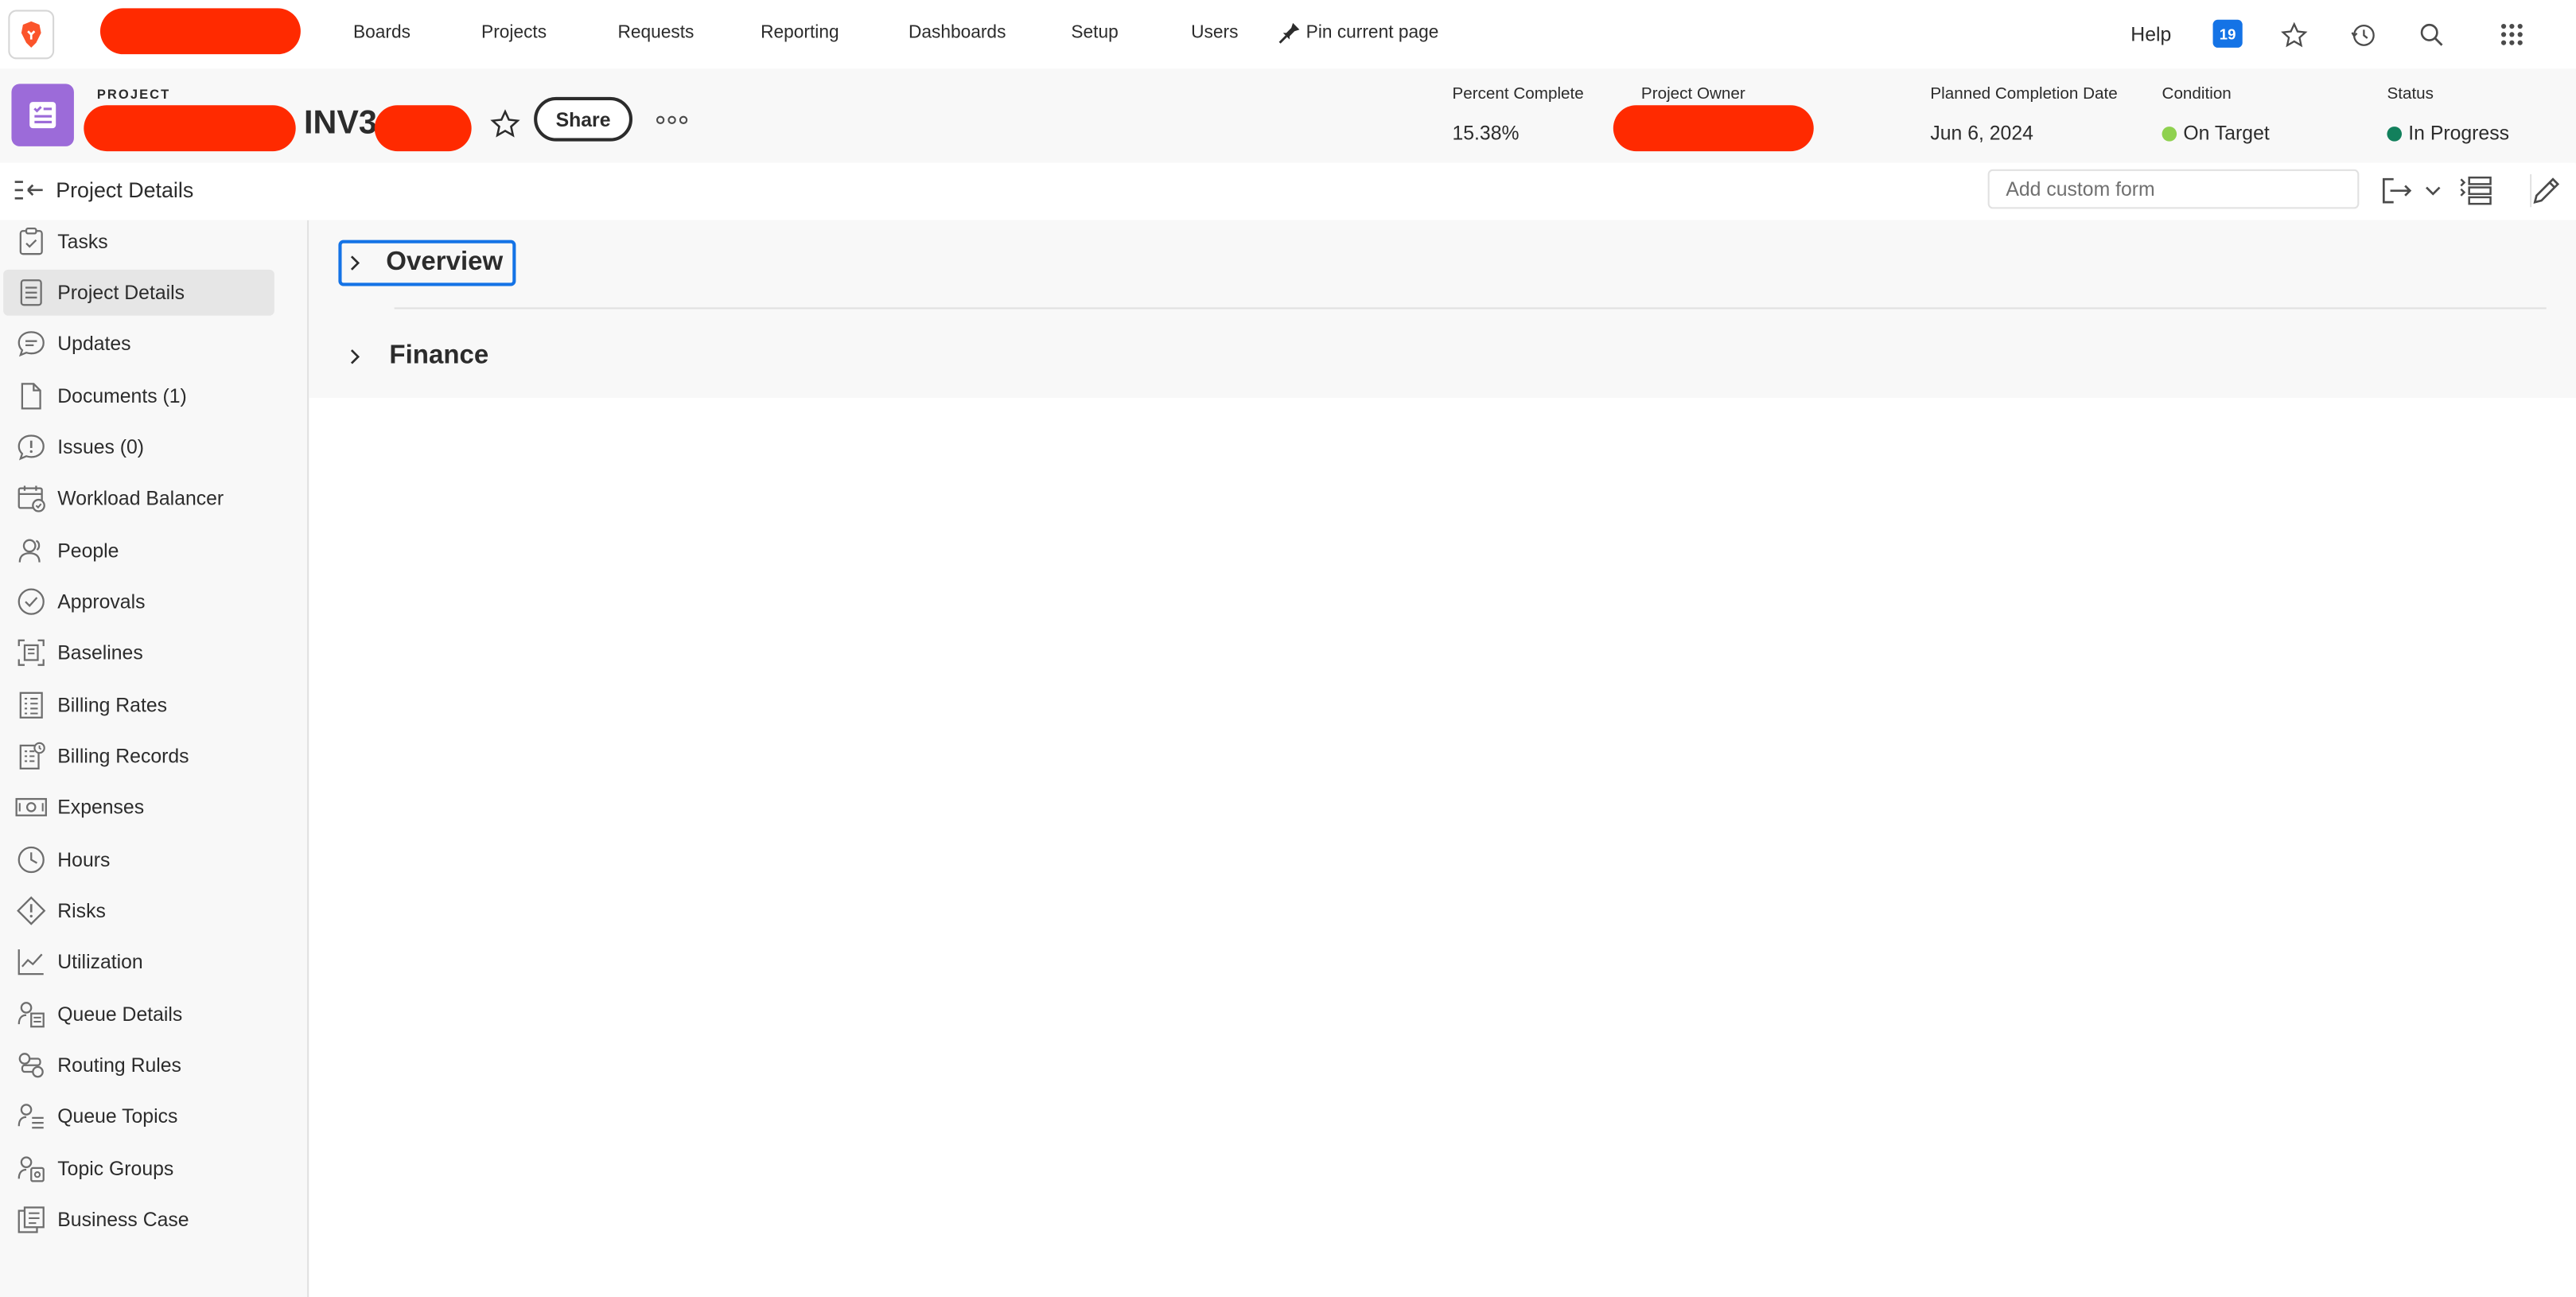 The width and height of the screenshot is (2576, 1297). What do you see at coordinates (32, 756) in the screenshot?
I see `billing-records-icon` at bounding box center [32, 756].